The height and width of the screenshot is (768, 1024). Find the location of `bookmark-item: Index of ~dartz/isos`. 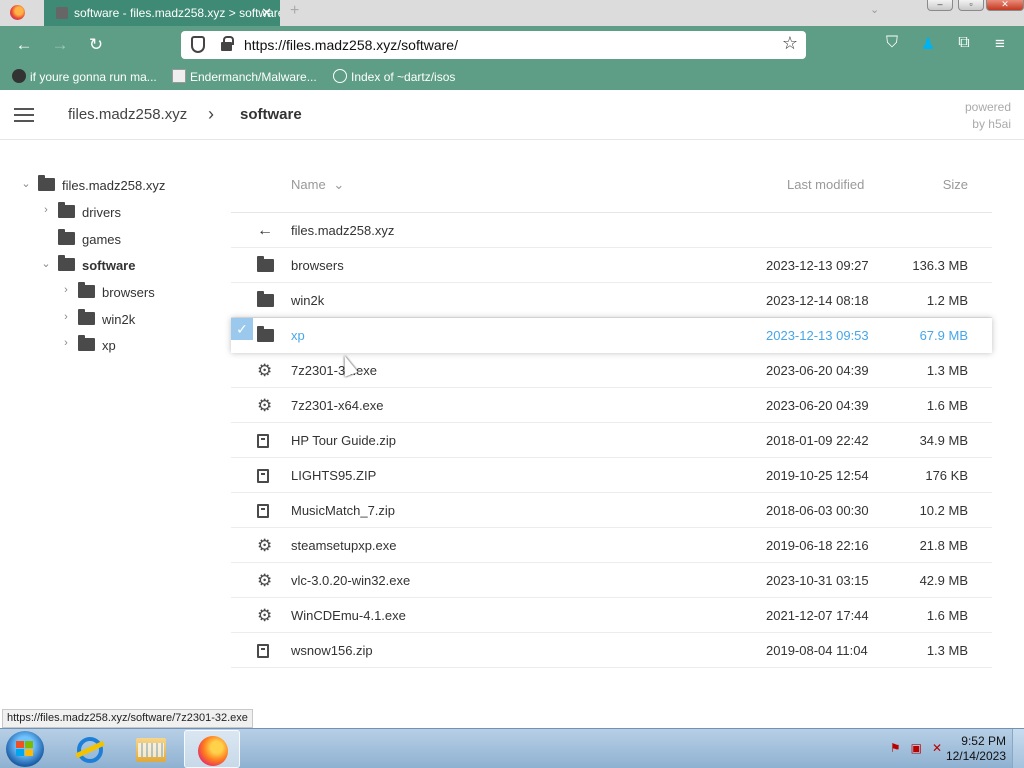

bookmark-item: Index of ~dartz/isos is located at coordinates (394, 76).